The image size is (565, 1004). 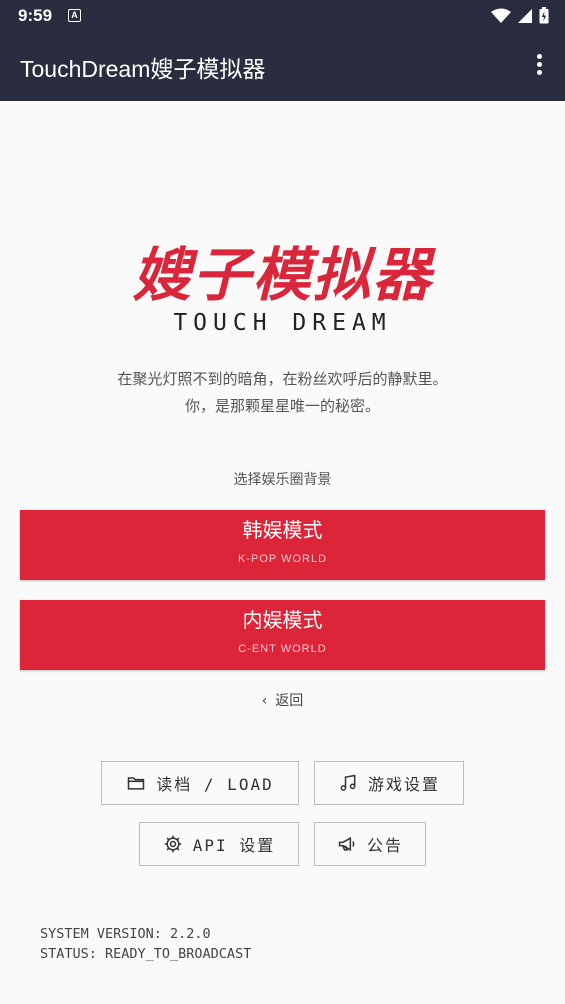 What do you see at coordinates (143, 69) in the screenshot?
I see `app-title: TouchDream嫂子模拟器` at bounding box center [143, 69].